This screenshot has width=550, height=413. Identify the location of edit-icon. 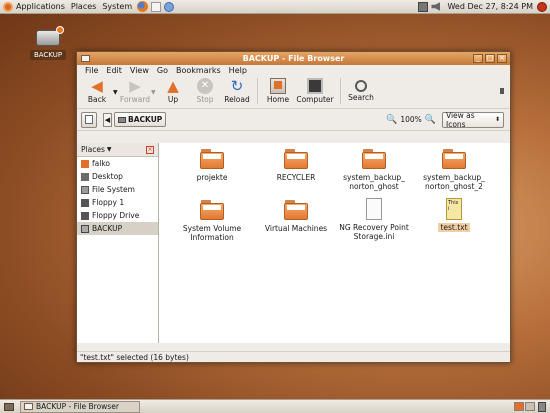
(89, 119).